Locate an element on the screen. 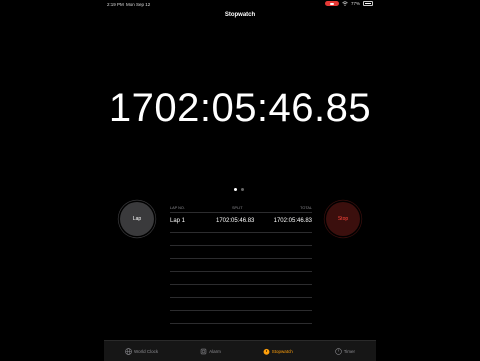 The image size is (480, 361). table-row: Lap 1 1702:05:46.83 1702:05:46.83 is located at coordinates (241, 222).